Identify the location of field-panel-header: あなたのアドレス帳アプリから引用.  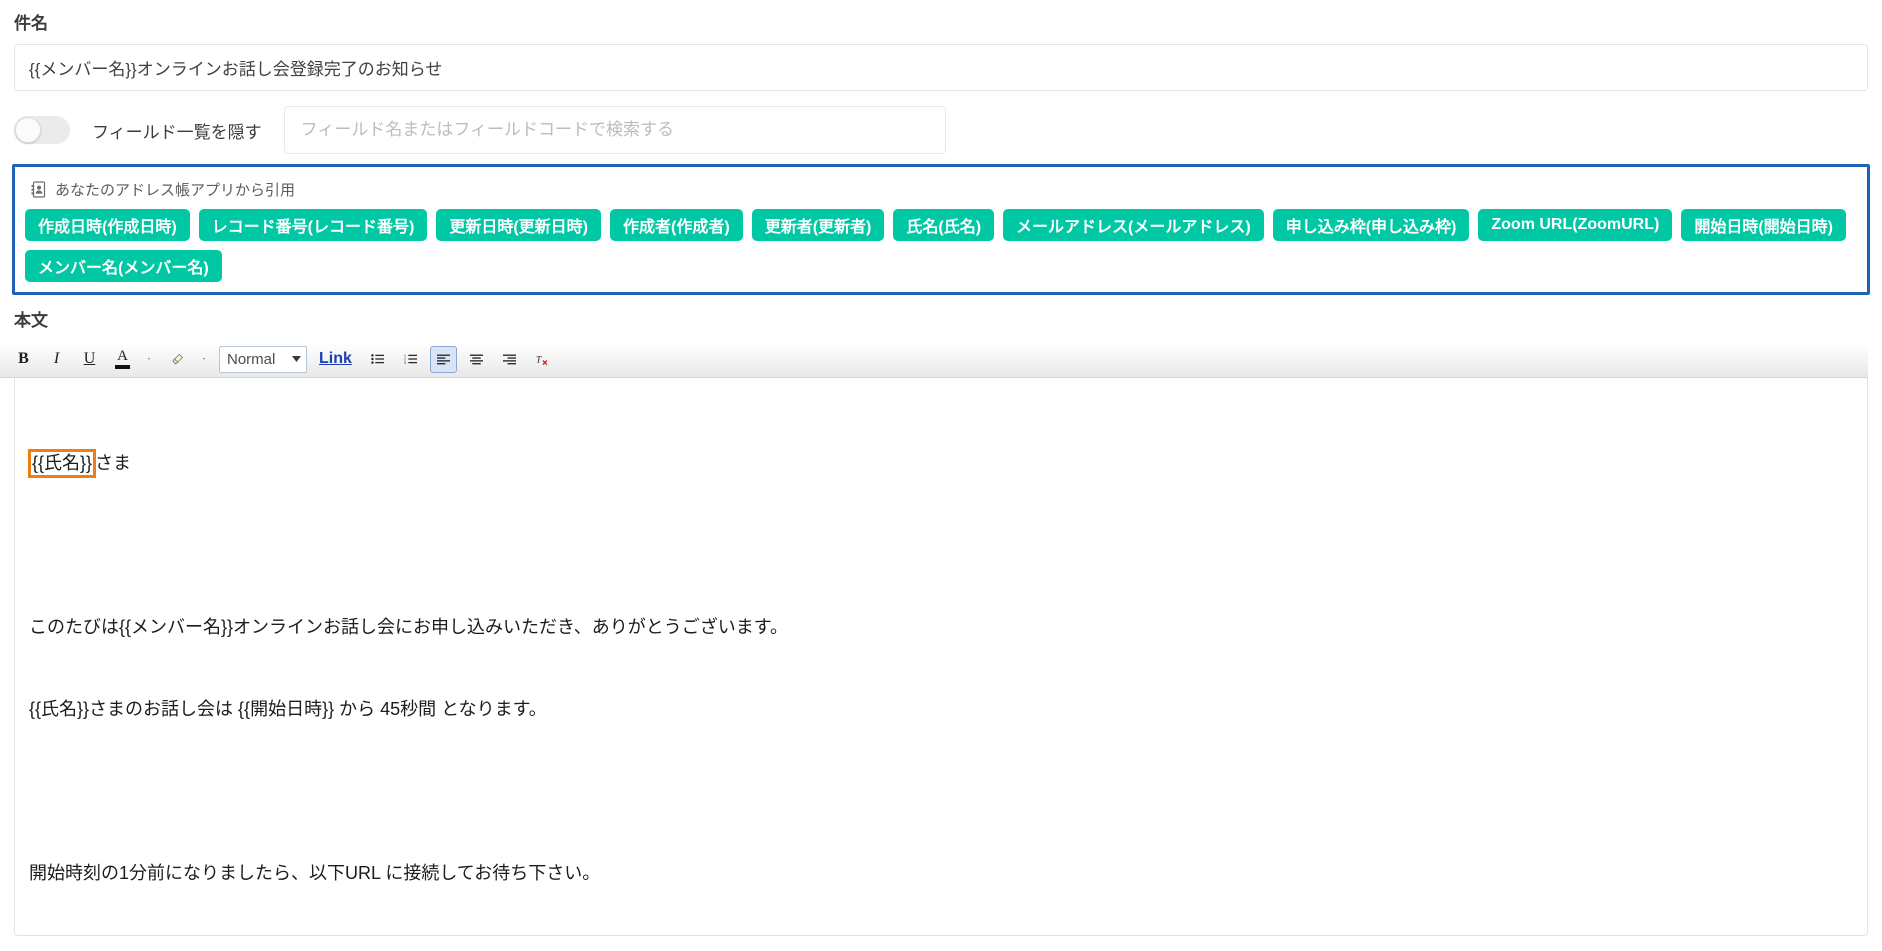
(944, 189).